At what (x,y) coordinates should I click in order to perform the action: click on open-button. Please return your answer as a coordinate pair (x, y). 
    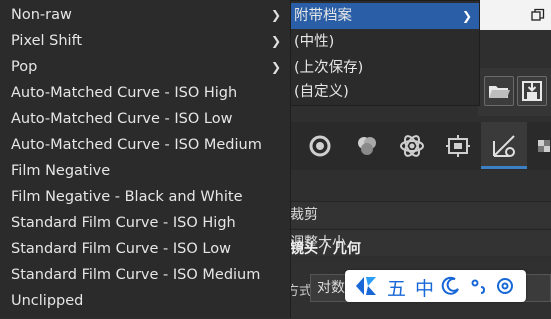
    Looking at the image, I should click on (499, 91).